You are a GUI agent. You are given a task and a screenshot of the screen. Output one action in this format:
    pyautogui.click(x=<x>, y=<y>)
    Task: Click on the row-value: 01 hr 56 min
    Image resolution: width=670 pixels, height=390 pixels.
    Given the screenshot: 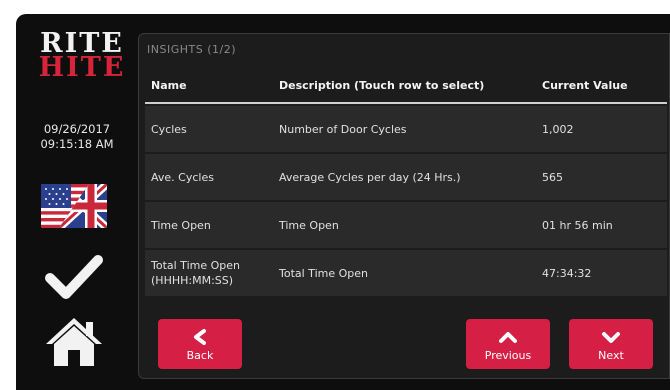 What is the action you would take?
    pyautogui.click(x=577, y=225)
    